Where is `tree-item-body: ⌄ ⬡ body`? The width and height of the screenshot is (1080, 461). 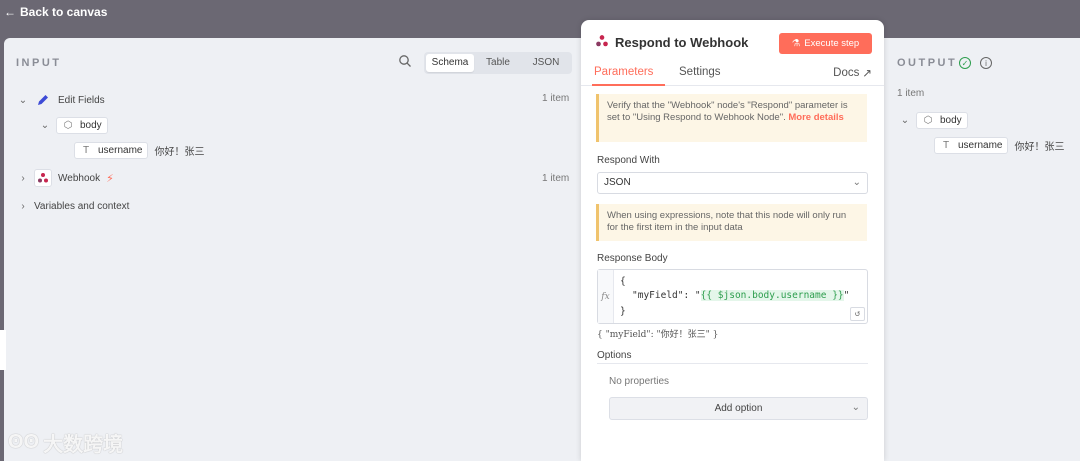
tree-item-body: ⌄ ⬡ body is located at coordinates (74, 125).